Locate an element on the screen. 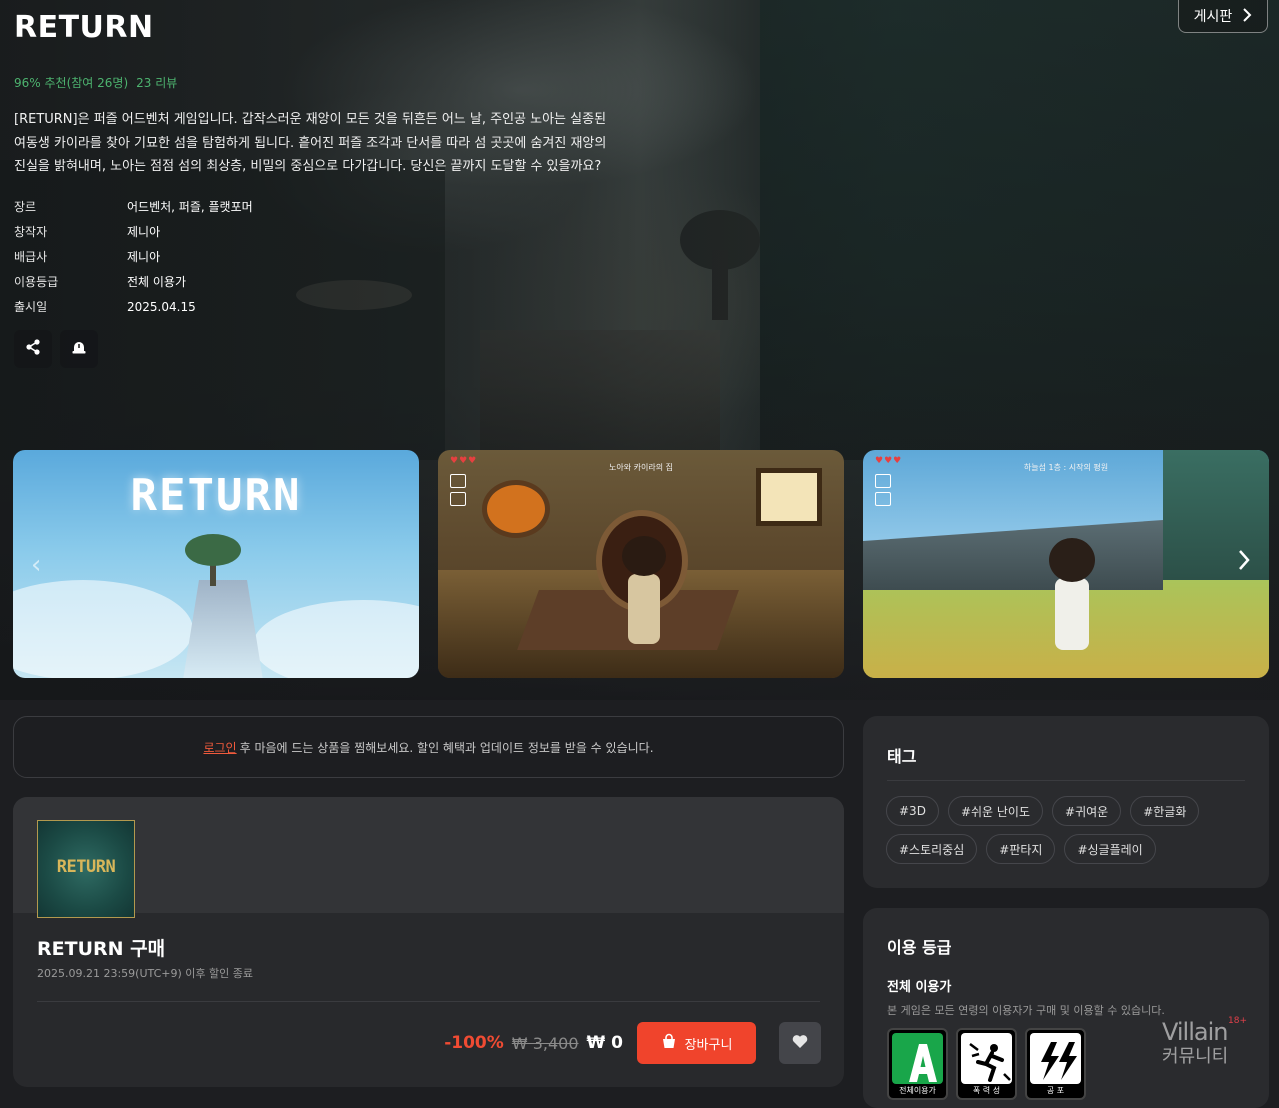  tag-chip: #귀여운 is located at coordinates (1087, 811).